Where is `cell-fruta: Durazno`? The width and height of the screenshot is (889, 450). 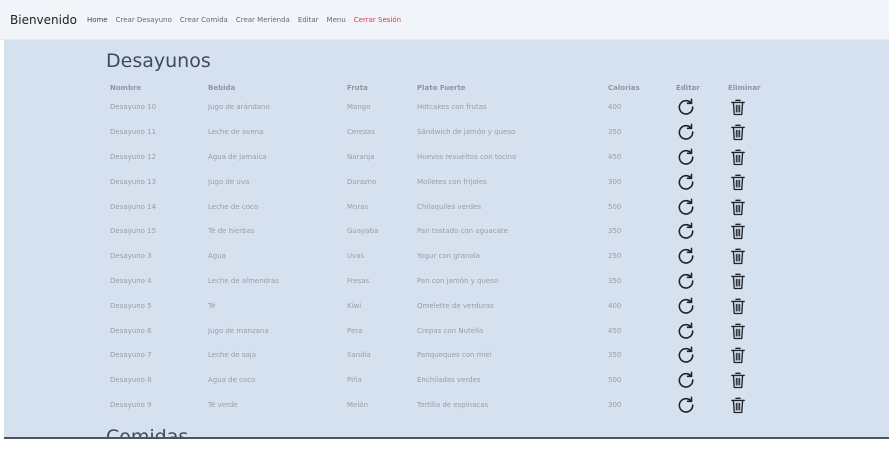
cell-fruta: Durazno is located at coordinates (362, 181).